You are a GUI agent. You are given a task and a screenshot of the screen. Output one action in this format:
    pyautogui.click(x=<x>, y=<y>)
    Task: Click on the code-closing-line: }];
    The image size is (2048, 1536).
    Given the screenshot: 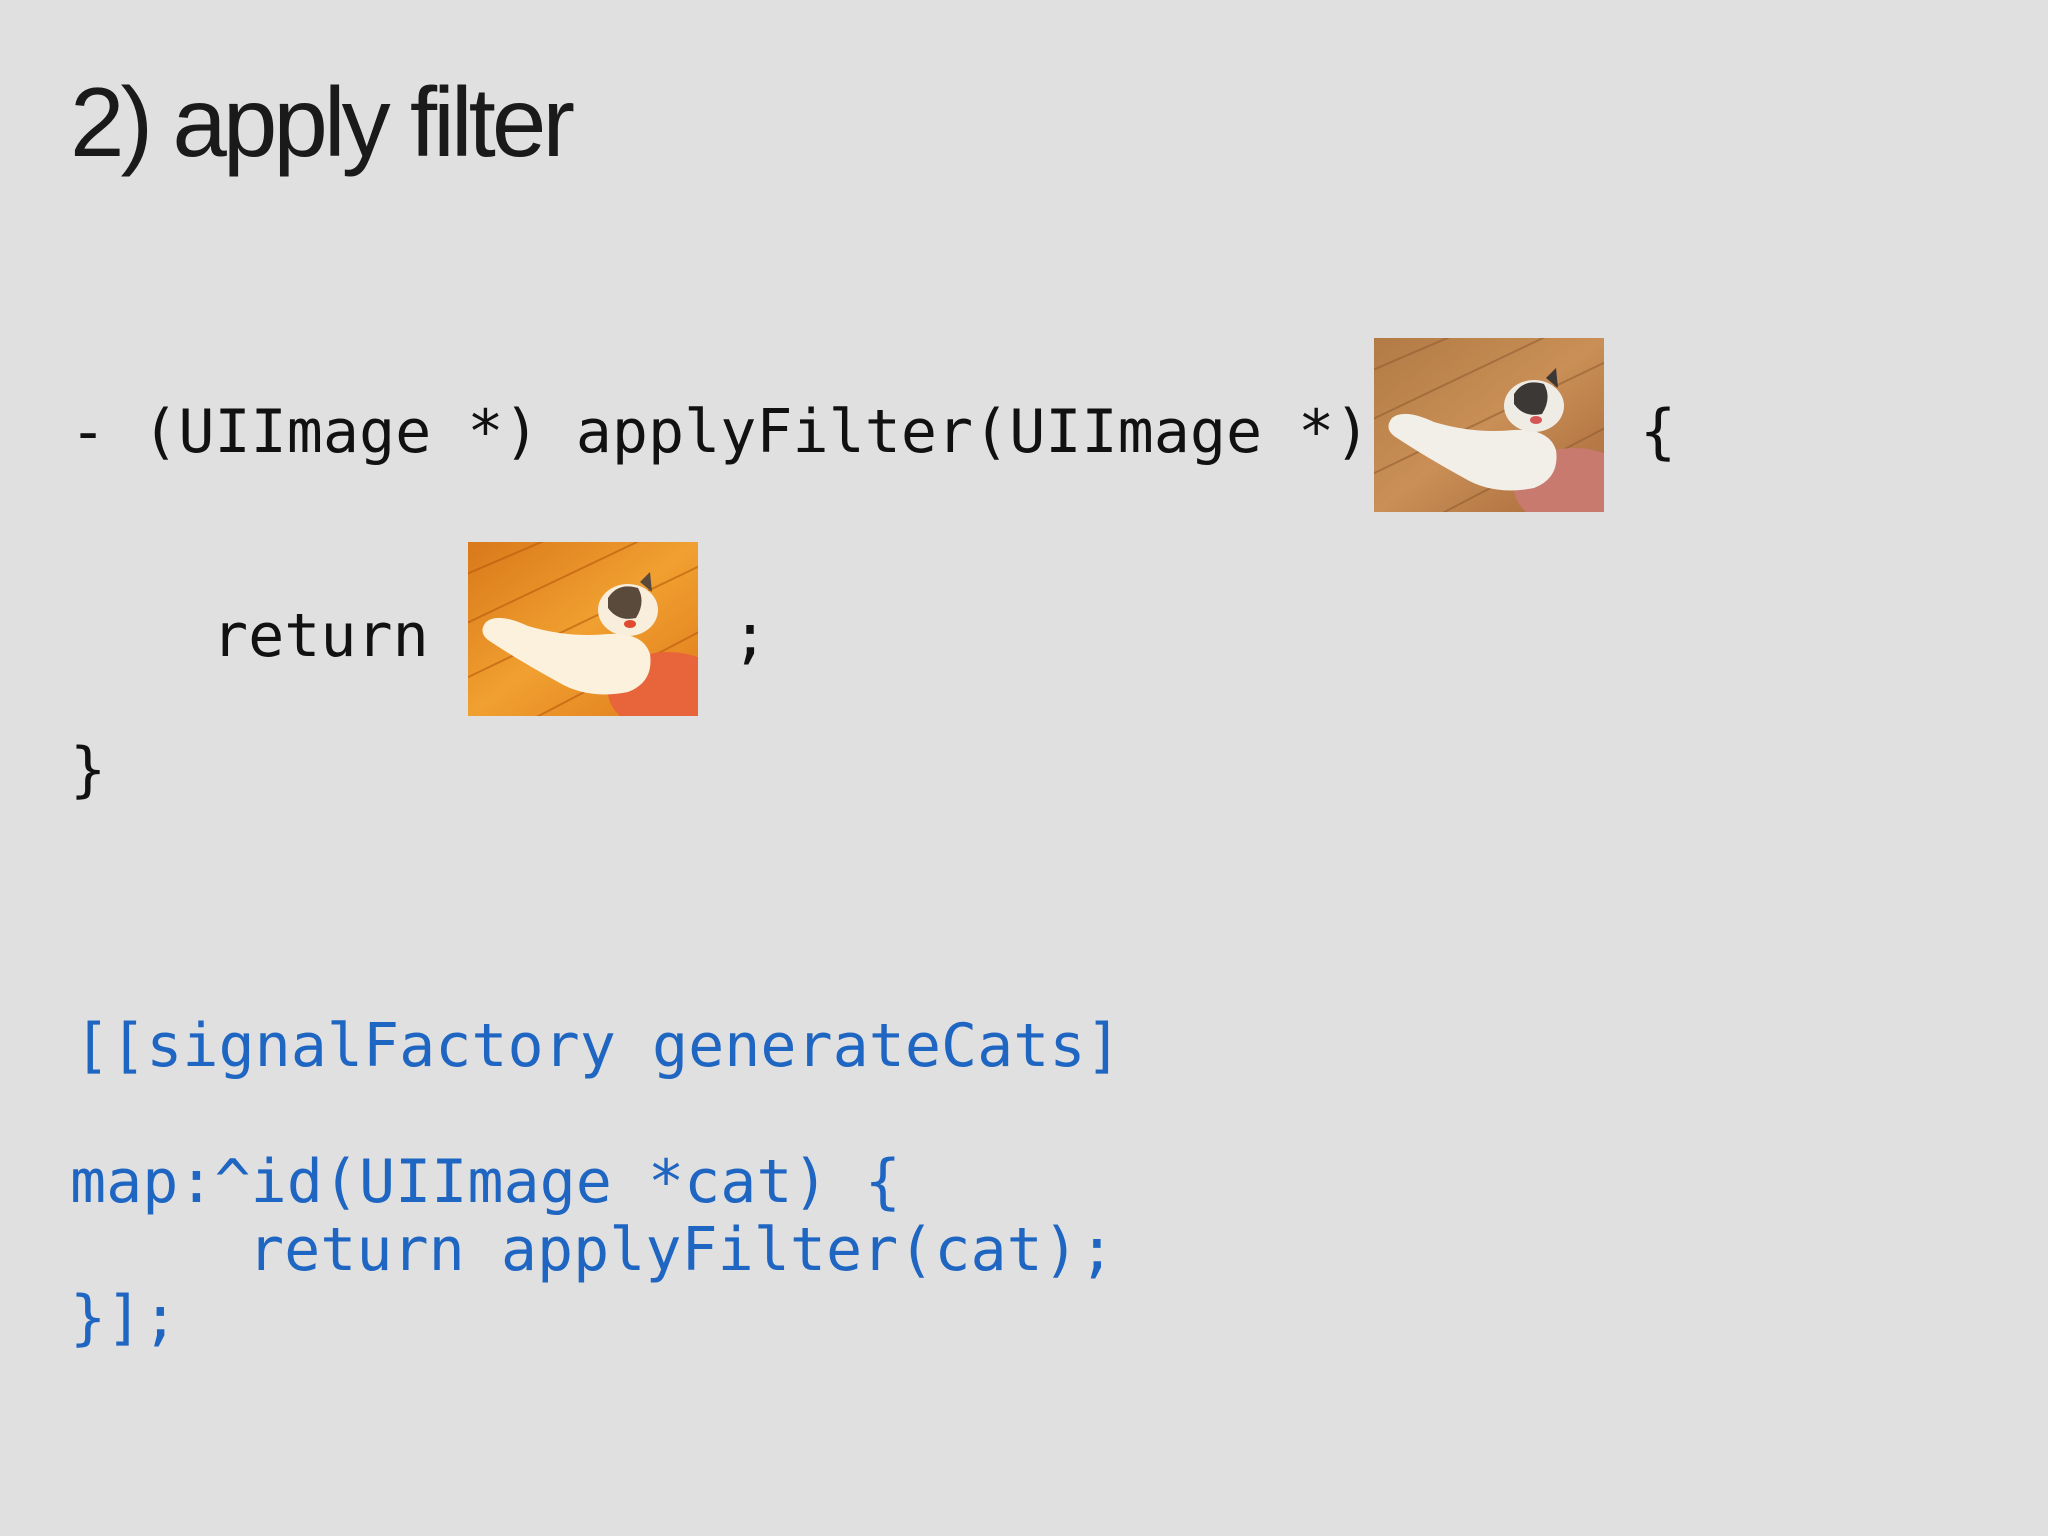 What is the action you would take?
    pyautogui.click(x=124, y=1318)
    